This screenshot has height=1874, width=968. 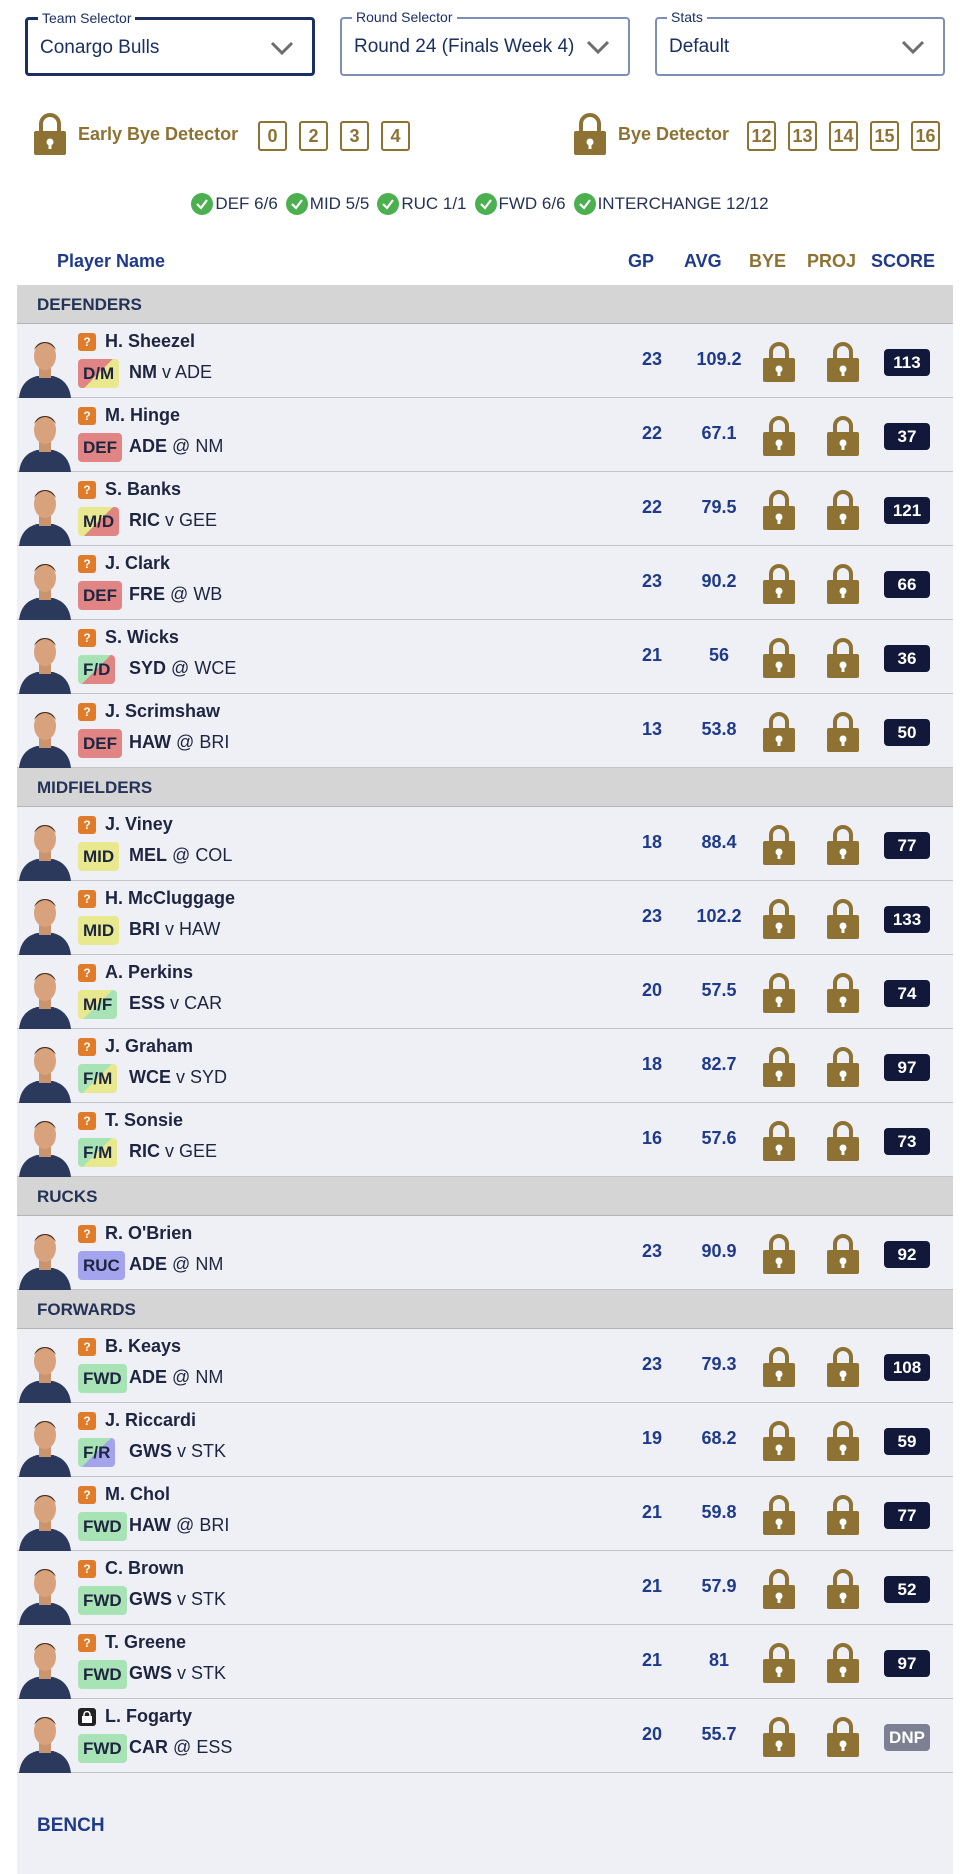 I want to click on player-row: ? J. Clark DEF FRE @ WB 23 90.2 66, so click(x=485, y=583).